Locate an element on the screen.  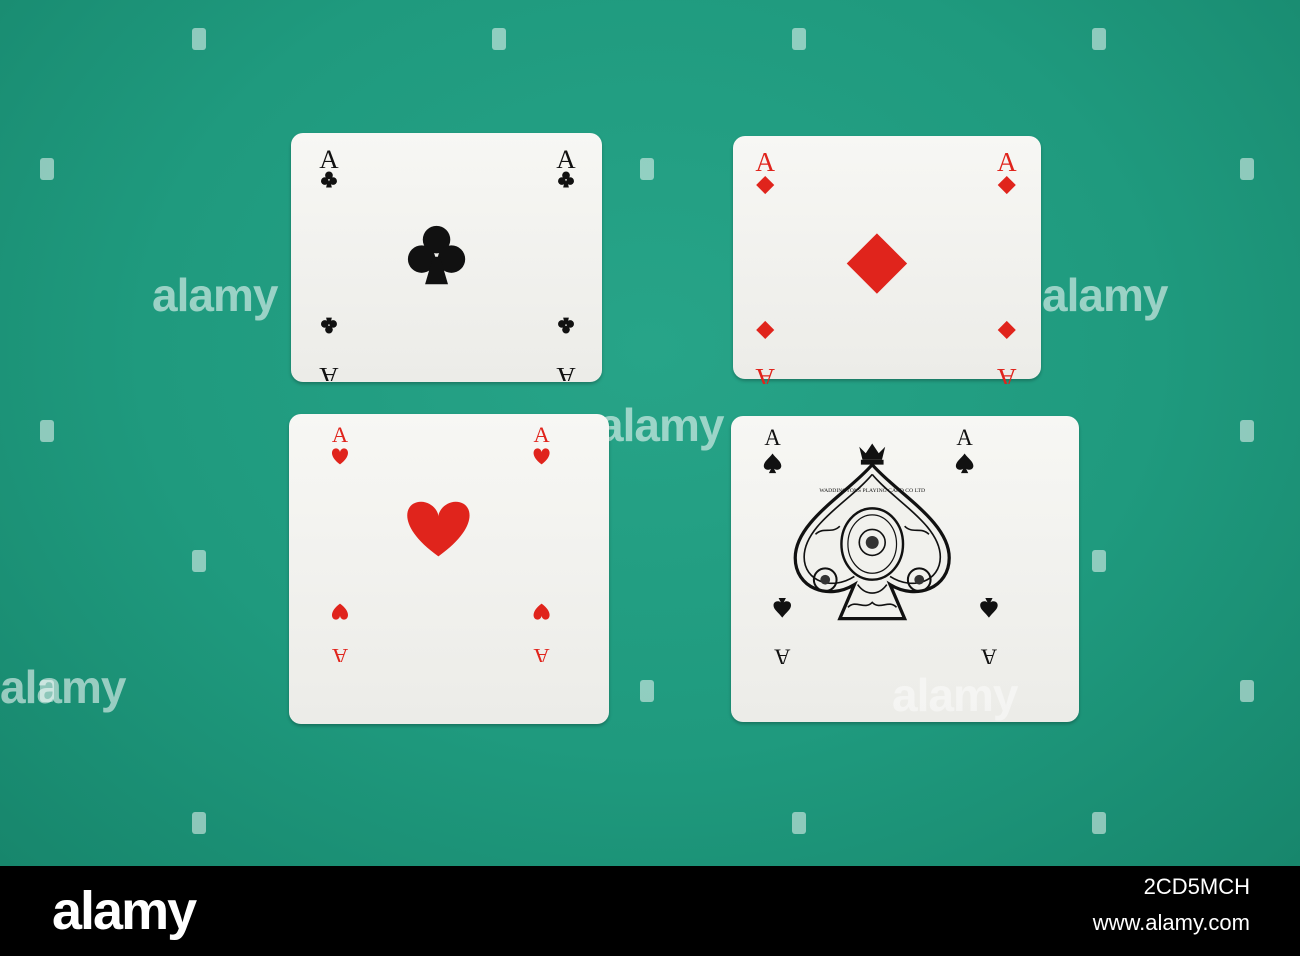
ace-of-hearts-card: A A A A is located at coordinates (449, 569).